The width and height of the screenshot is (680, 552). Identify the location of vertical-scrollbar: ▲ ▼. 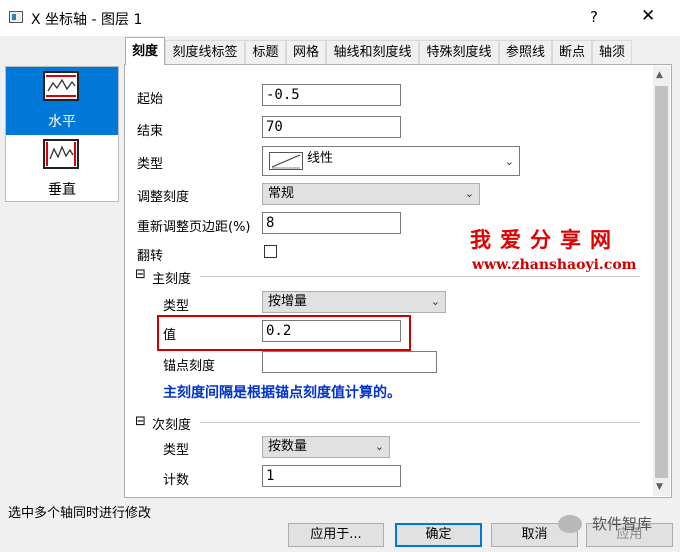
(661, 281).